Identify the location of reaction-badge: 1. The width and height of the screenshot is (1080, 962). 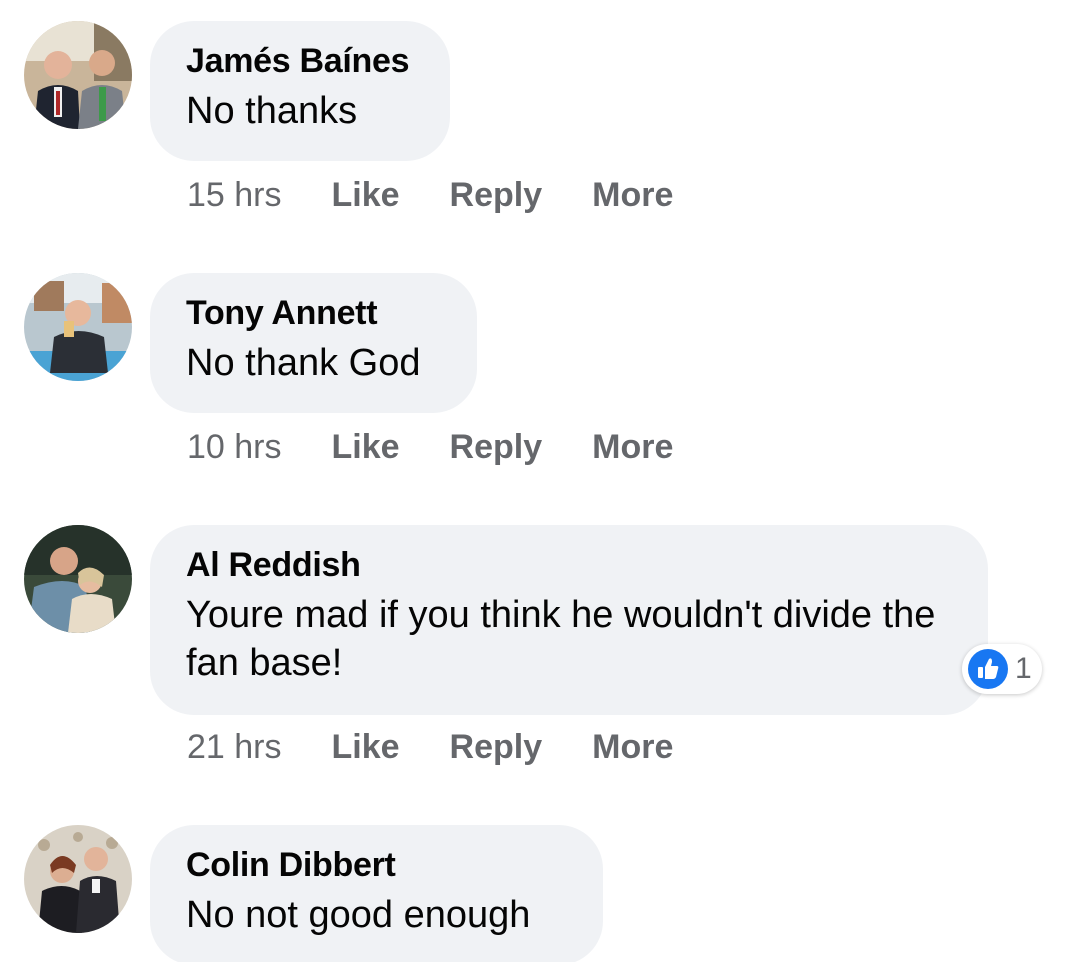
(1002, 669).